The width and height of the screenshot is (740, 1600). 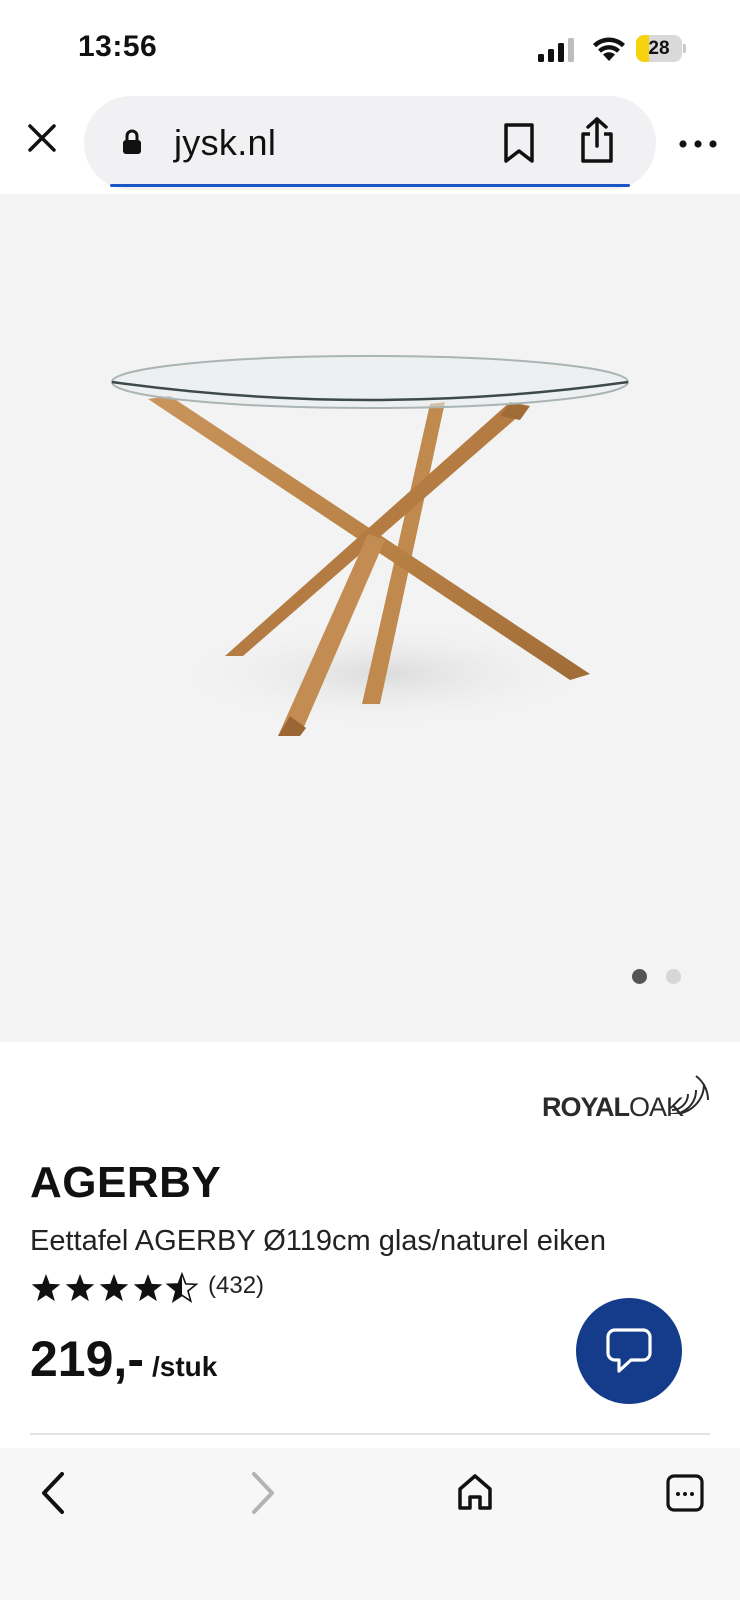 I want to click on product-name: AGERBY, so click(x=126, y=1182).